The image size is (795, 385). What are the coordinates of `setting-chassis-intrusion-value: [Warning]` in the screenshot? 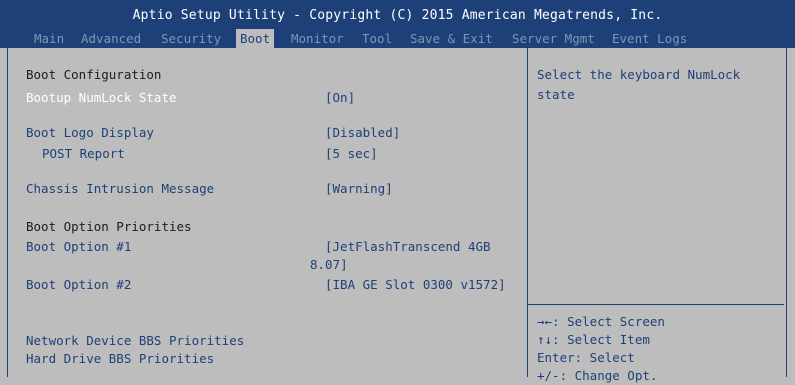 It's located at (359, 189).